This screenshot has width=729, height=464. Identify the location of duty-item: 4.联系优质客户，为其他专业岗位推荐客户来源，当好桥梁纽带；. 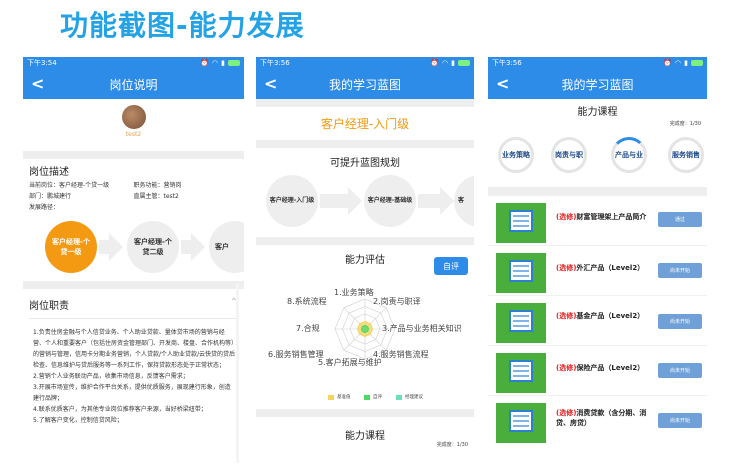
(120, 409).